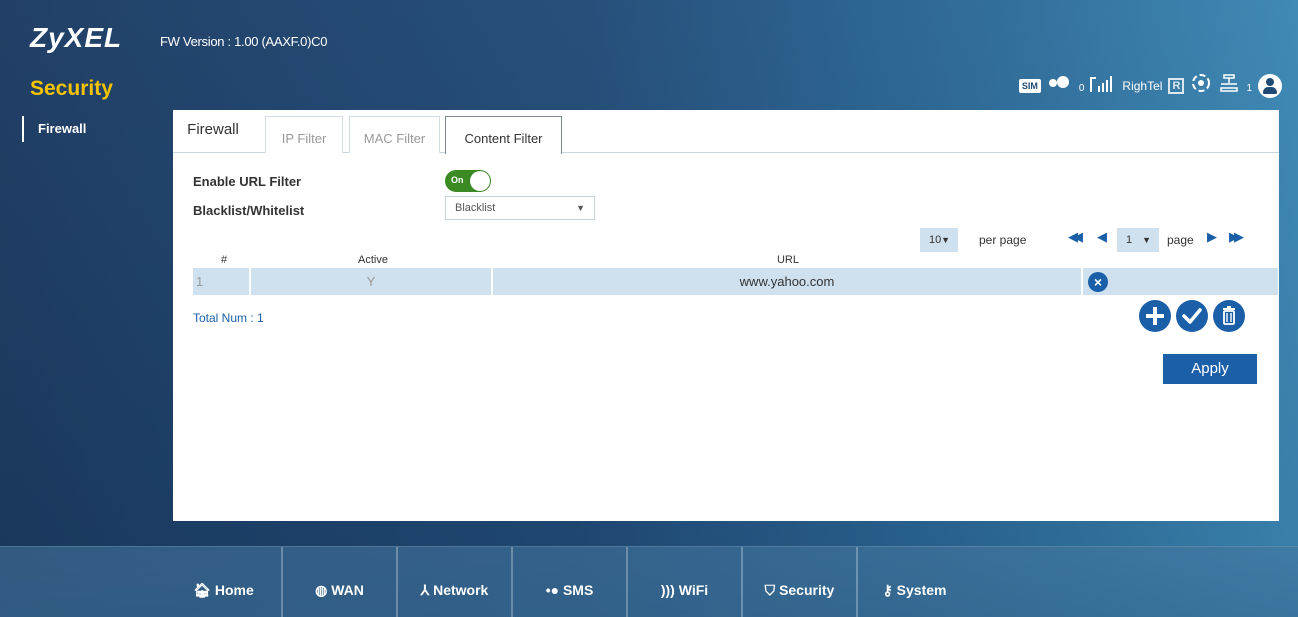  I want to click on check-icon, so click(1192, 316).